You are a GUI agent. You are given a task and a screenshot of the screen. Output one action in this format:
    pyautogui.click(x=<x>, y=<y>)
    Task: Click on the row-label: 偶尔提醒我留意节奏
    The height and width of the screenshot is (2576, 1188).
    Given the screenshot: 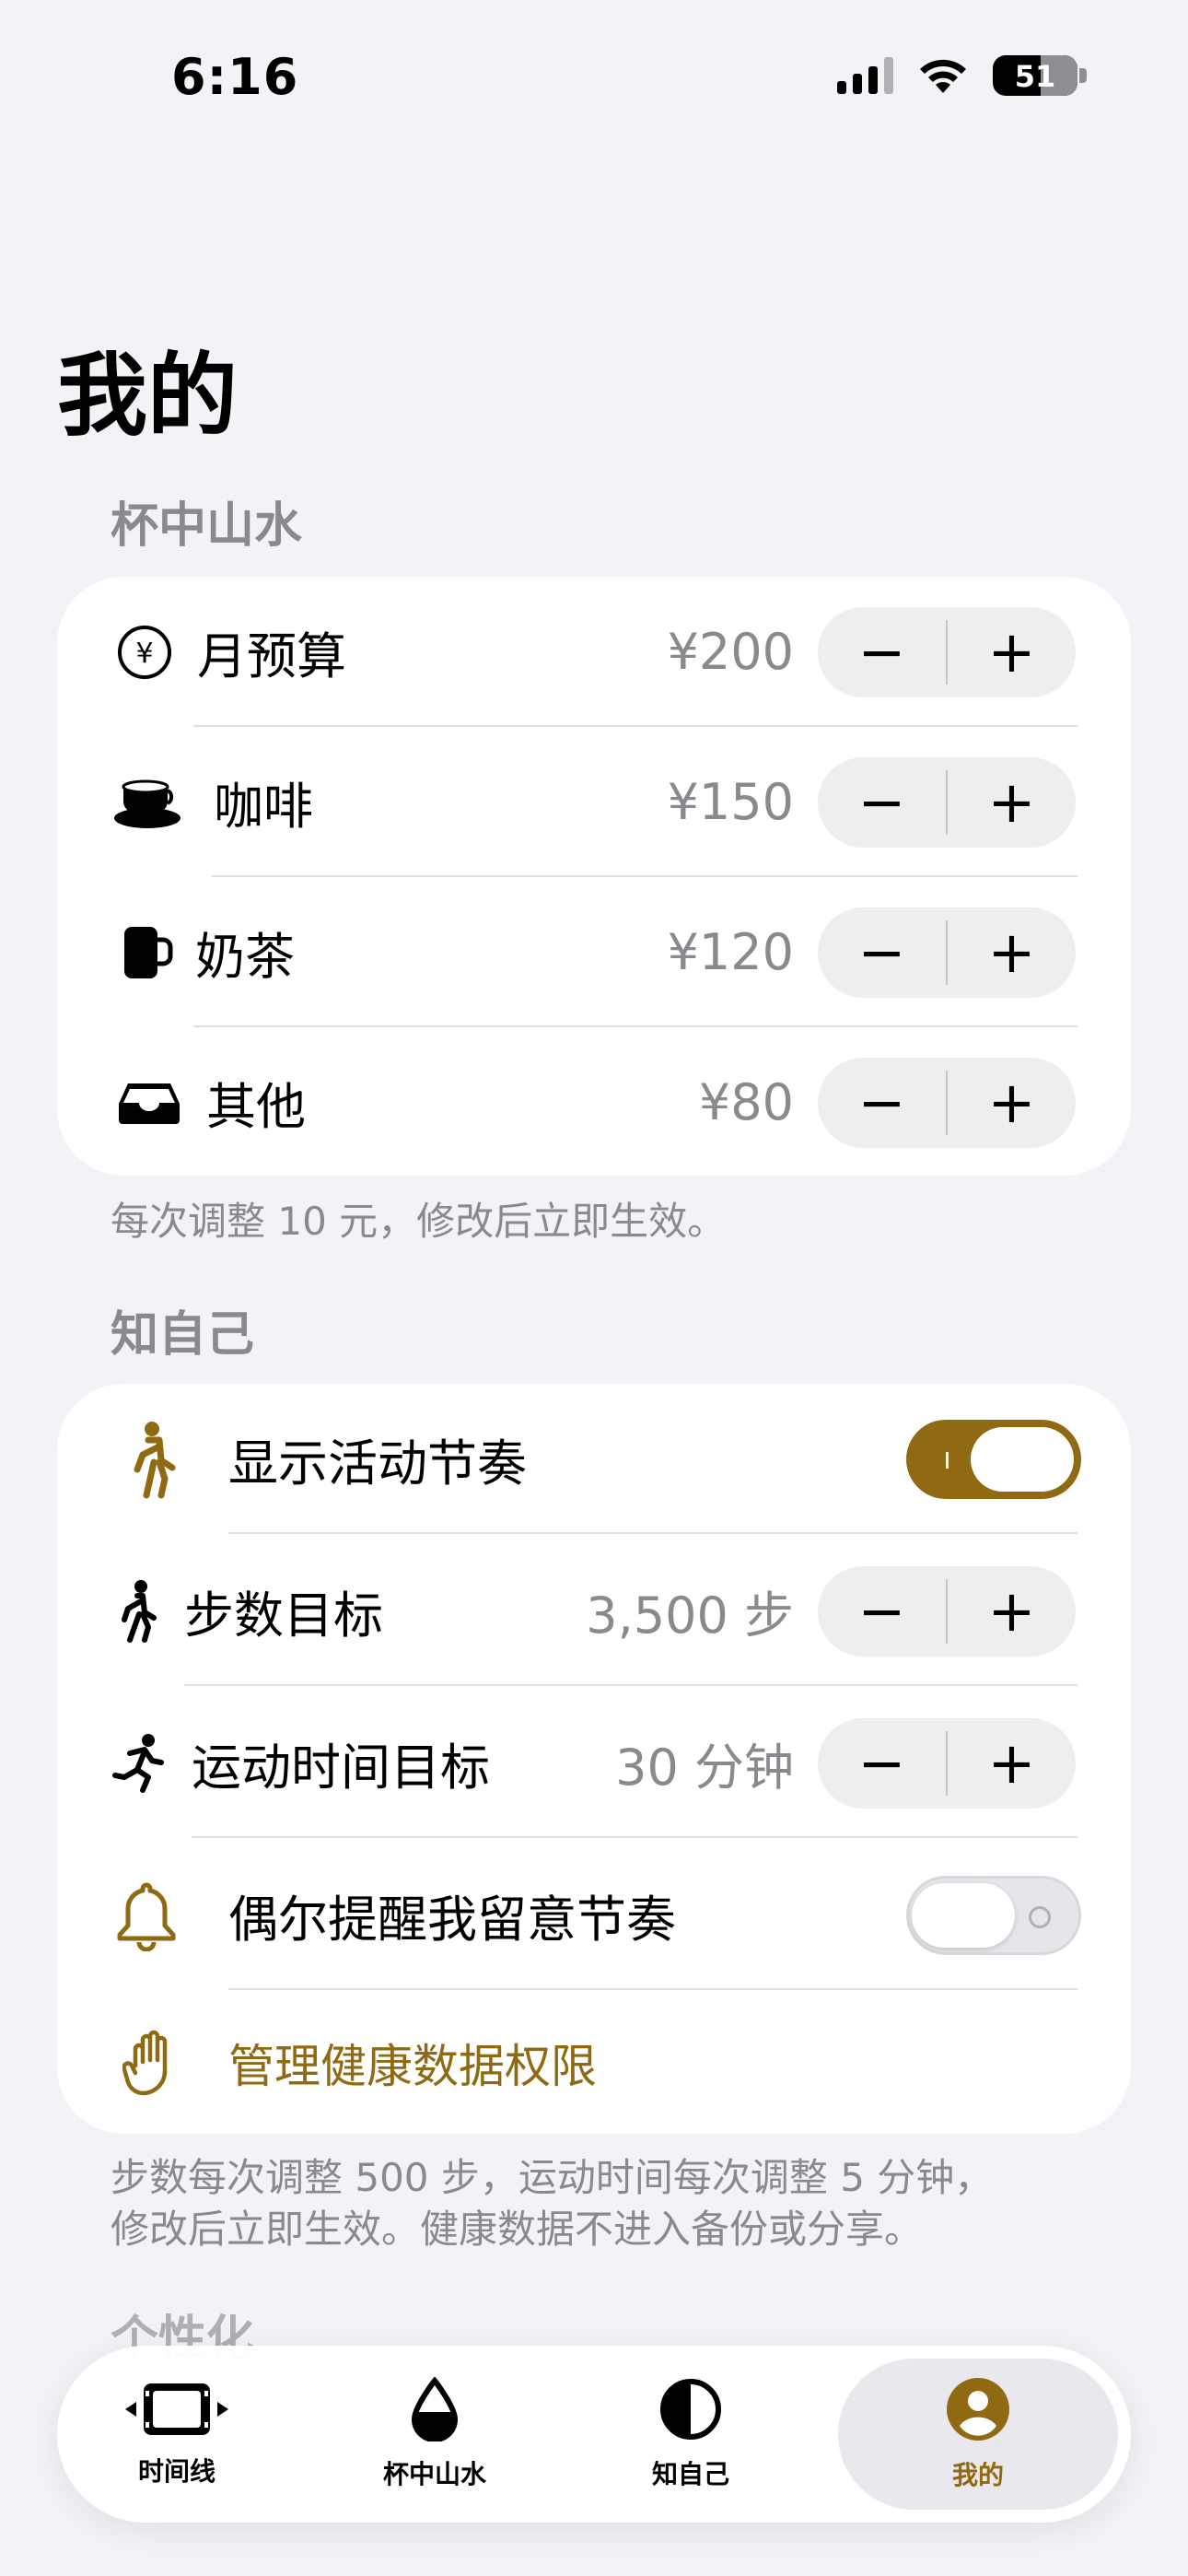 What is the action you would take?
    pyautogui.click(x=452, y=1920)
    